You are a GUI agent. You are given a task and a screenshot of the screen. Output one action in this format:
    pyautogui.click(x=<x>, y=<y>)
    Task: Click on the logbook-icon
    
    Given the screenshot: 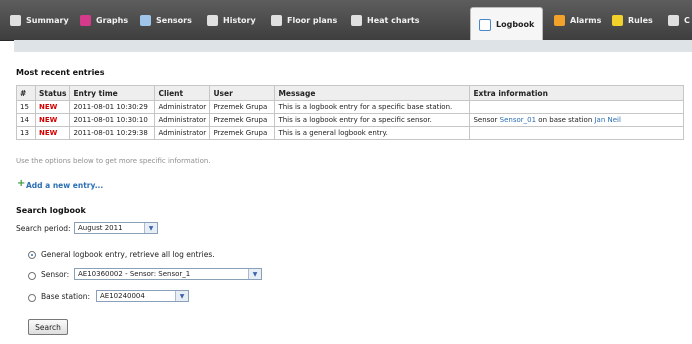 What is the action you would take?
    pyautogui.click(x=485, y=24)
    